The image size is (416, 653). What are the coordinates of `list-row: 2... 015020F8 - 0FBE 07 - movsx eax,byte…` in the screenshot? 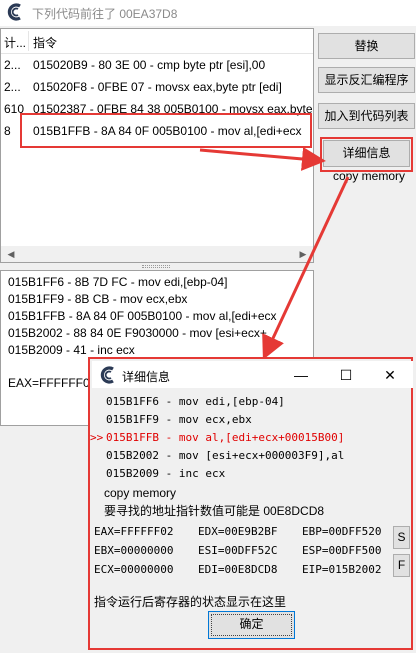 It's located at (157, 88).